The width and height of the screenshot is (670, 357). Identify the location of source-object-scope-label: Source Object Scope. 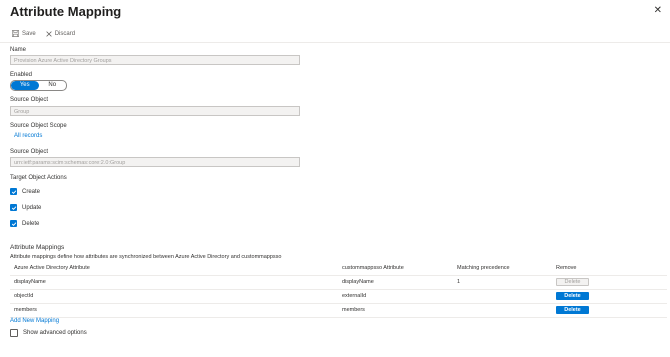
(38, 126).